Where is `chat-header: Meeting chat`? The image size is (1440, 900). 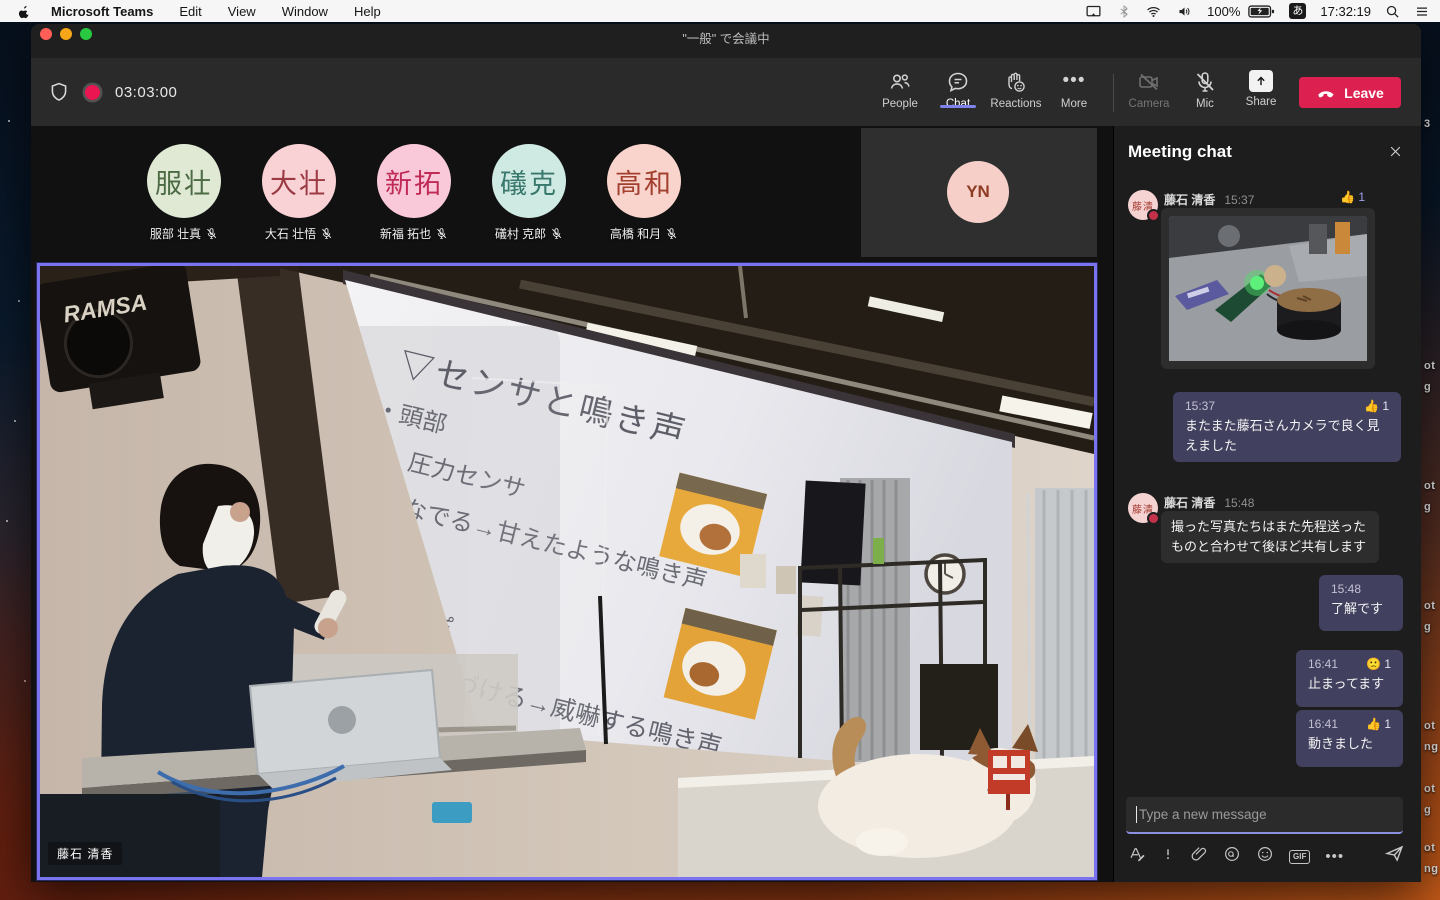
chat-header: Meeting chat is located at coordinates (1267, 154).